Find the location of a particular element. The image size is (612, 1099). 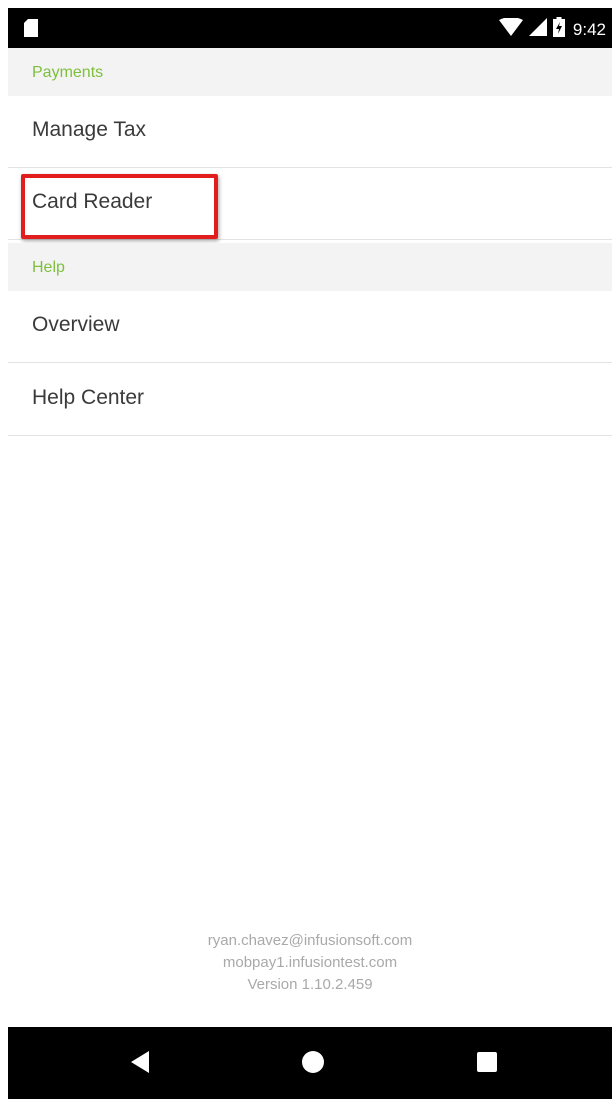

navigation-bar is located at coordinates (310, 1063).